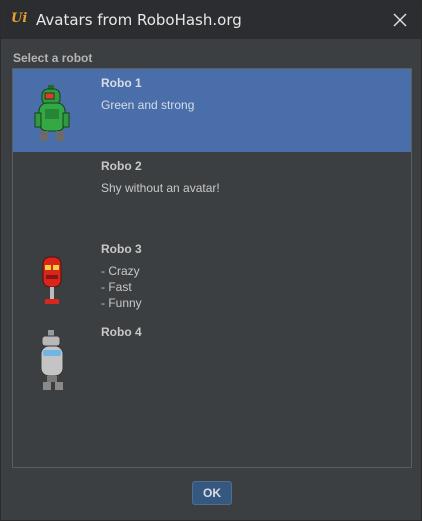 Image resolution: width=422 pixels, height=521 pixels. What do you see at coordinates (52, 113) in the screenshot?
I see `green-robot-icon` at bounding box center [52, 113].